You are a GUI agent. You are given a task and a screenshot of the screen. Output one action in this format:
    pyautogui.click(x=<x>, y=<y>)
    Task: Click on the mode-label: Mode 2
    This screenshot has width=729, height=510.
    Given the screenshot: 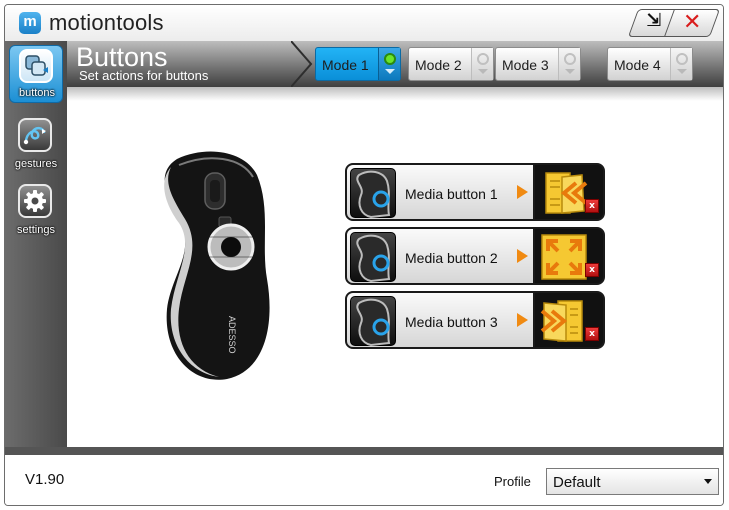 What is the action you would take?
    pyautogui.click(x=438, y=65)
    